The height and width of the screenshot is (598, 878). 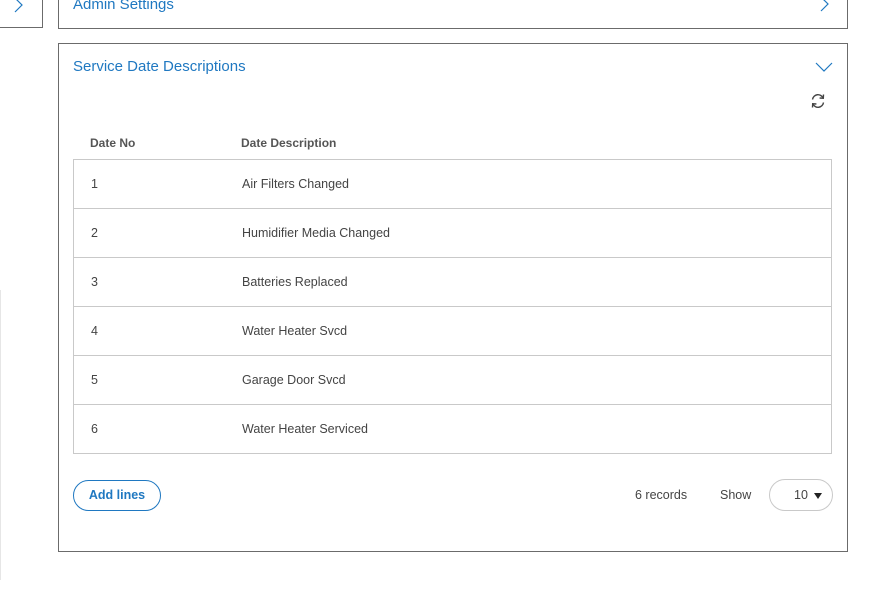 I want to click on date-description-cell: Air Filters Changed, so click(x=295, y=184).